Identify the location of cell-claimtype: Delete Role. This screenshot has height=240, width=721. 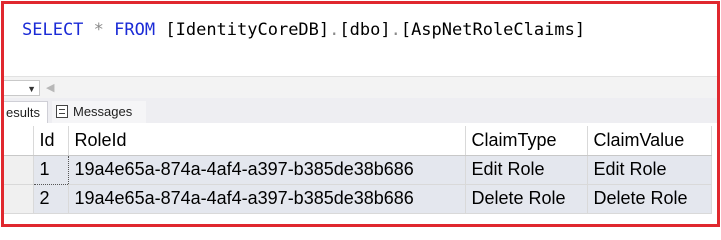
(526, 199).